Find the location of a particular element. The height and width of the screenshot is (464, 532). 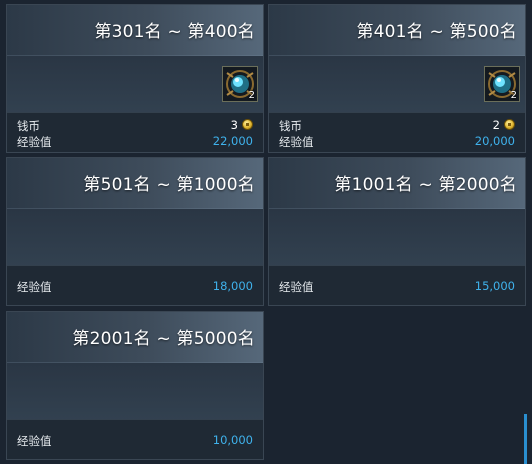

stat-value: 20,000 is located at coordinates (494, 141).